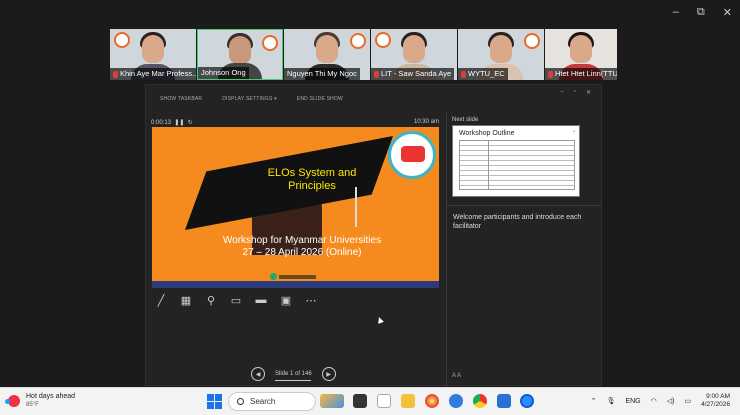 The width and height of the screenshot is (740, 415). Describe the element at coordinates (12, 400) in the screenshot. I see `weather-icon` at that location.